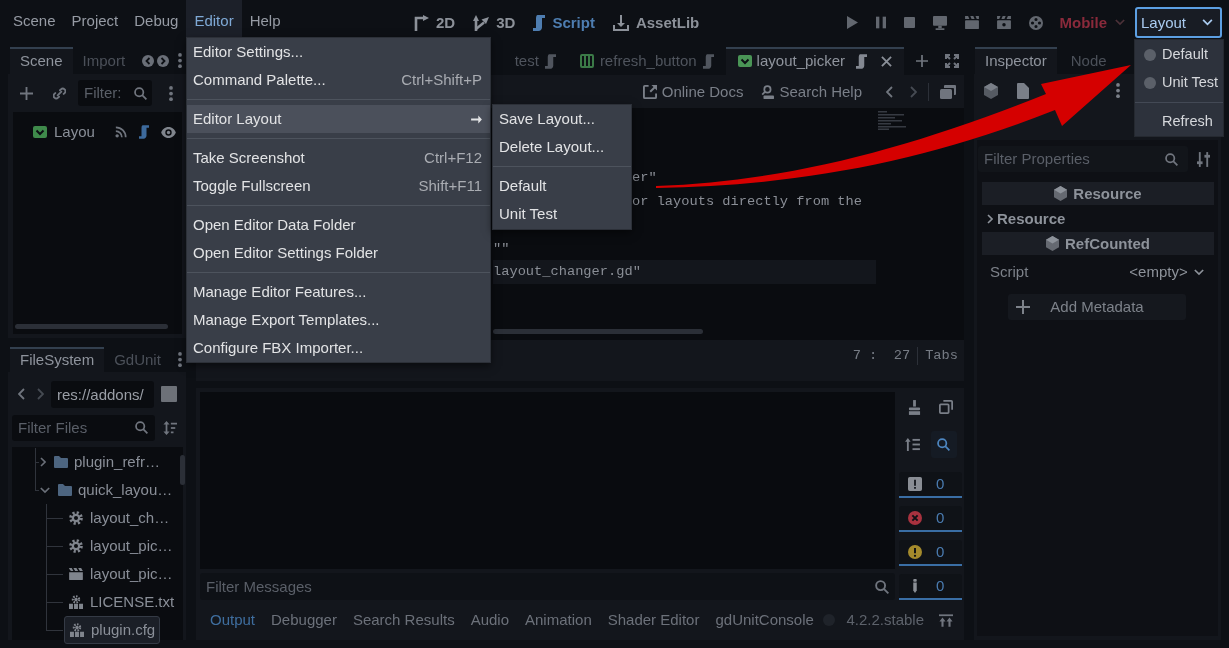 The height and width of the screenshot is (648, 1229). I want to click on toolbar-link: Online Docs, so click(693, 91).